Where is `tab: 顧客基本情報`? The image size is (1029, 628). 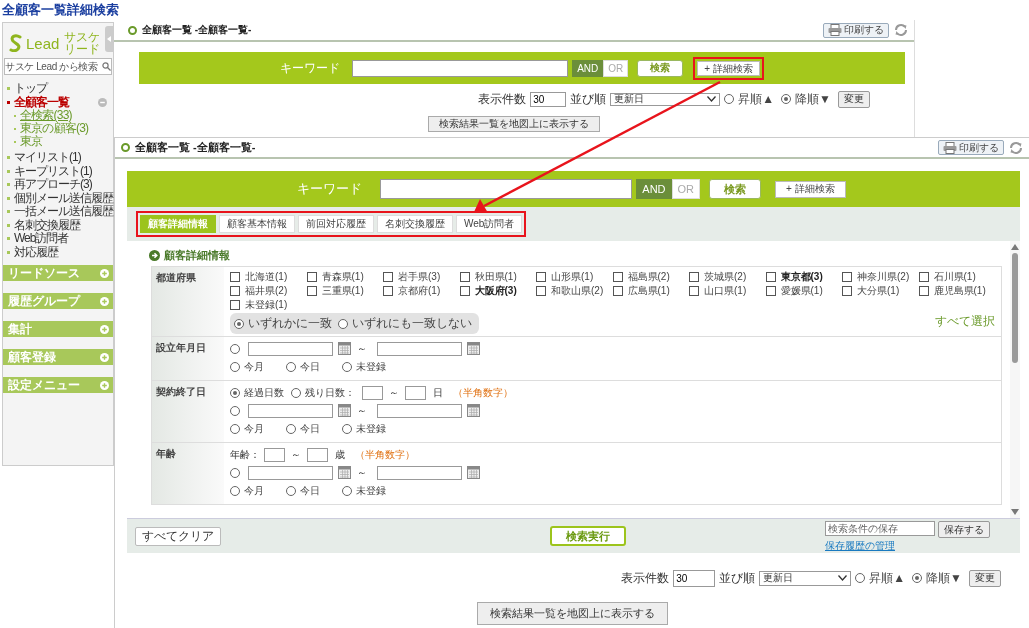
tab: 顧客基本情報 is located at coordinates (257, 224).